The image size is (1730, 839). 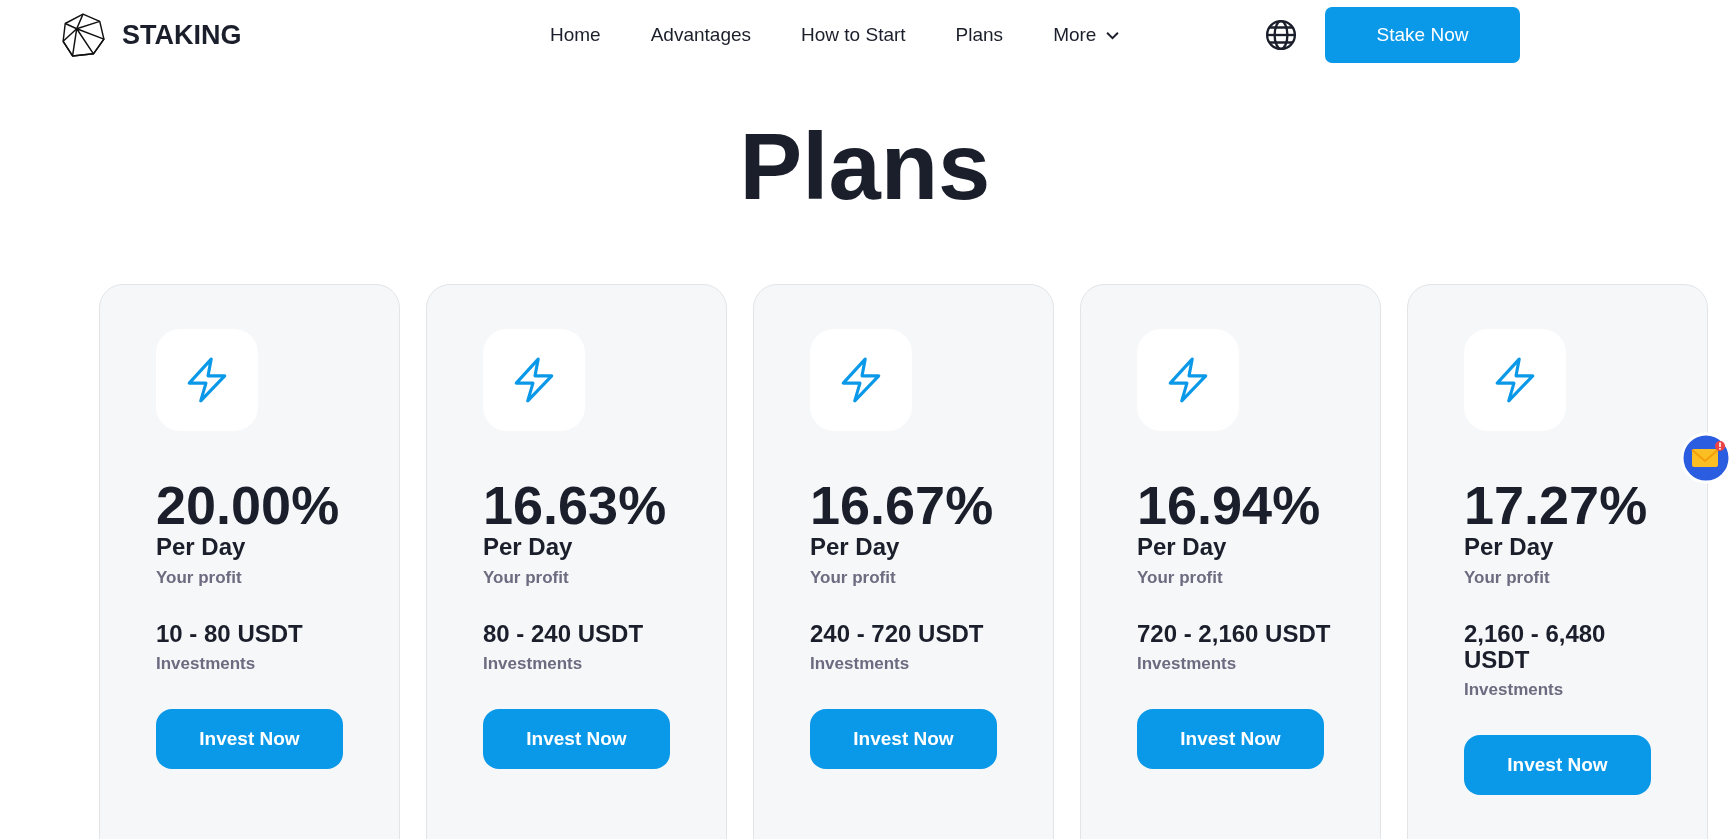 I want to click on nav-link: Advantages, so click(x=701, y=35).